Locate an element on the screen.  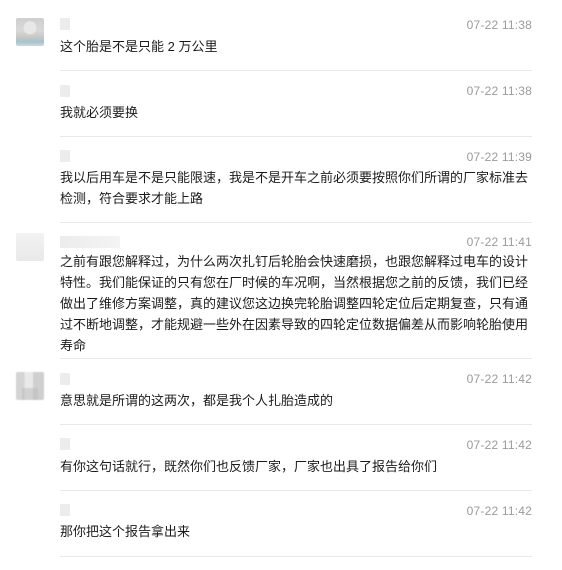
message-text: 这个胎是不是只能 2 万公里 is located at coordinates (139, 46).